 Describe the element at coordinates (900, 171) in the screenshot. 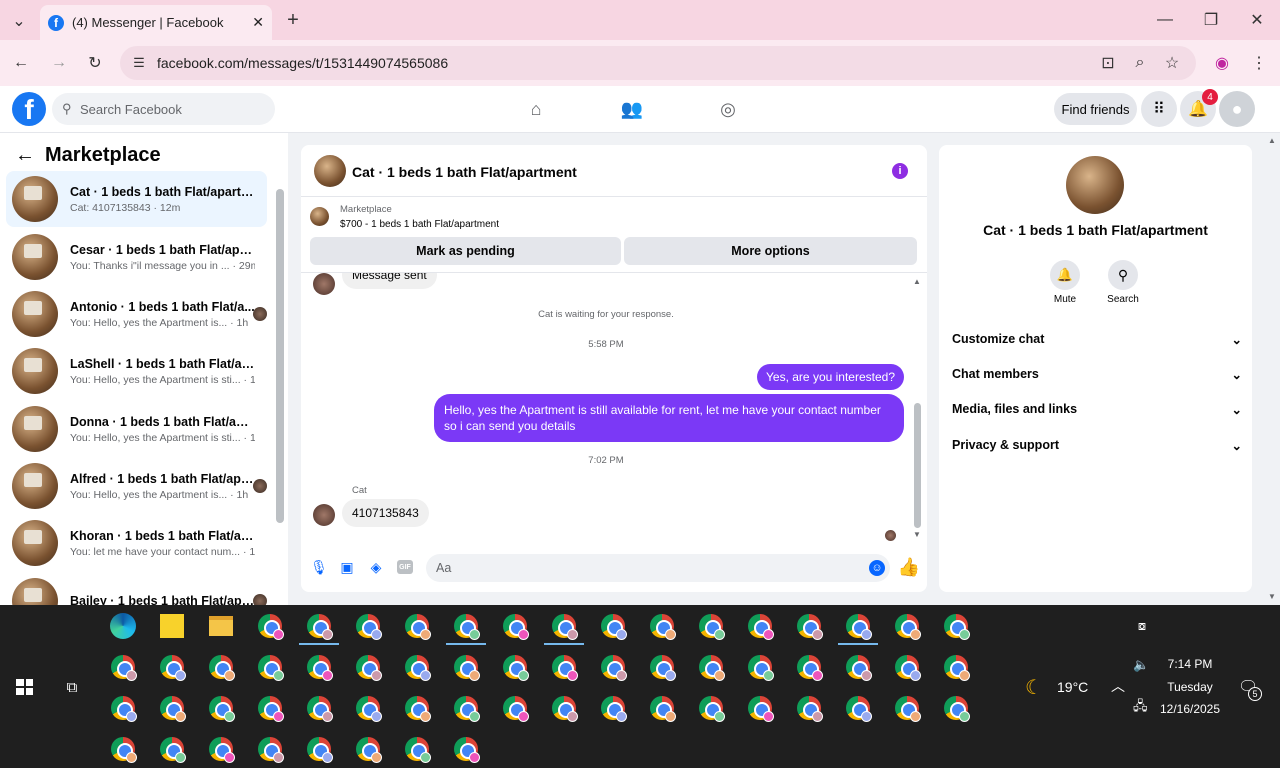

I see `info-icon: i` at that location.